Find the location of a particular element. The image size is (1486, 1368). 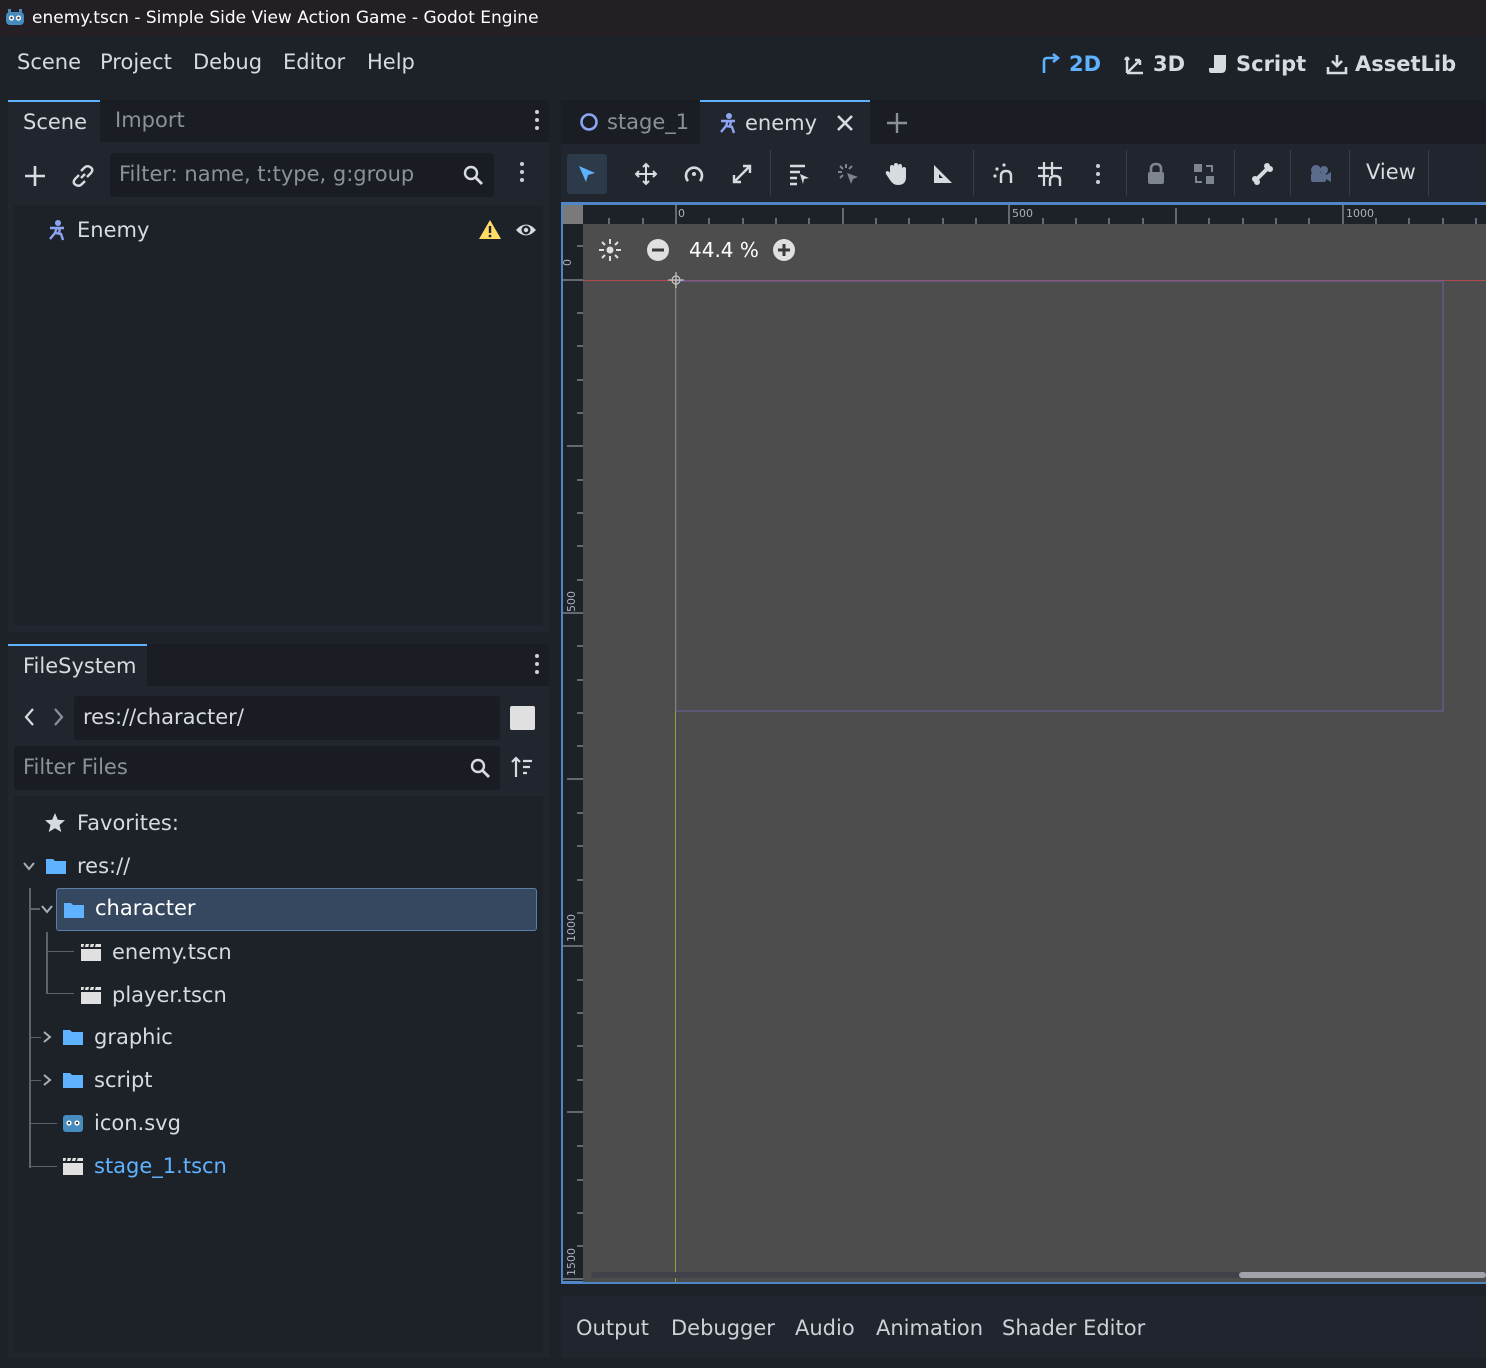

visibility-eye-icon is located at coordinates (526, 230).